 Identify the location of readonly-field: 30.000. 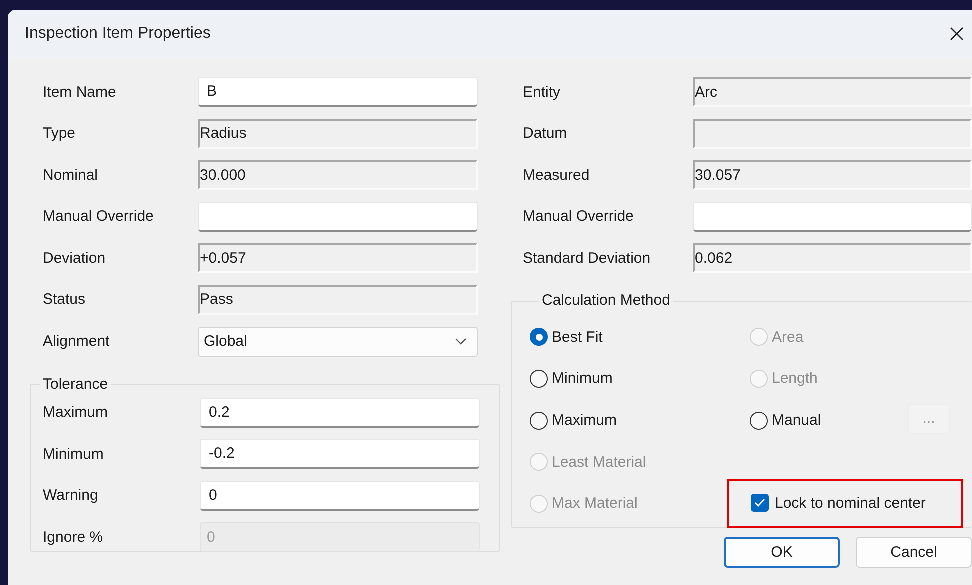
(338, 175).